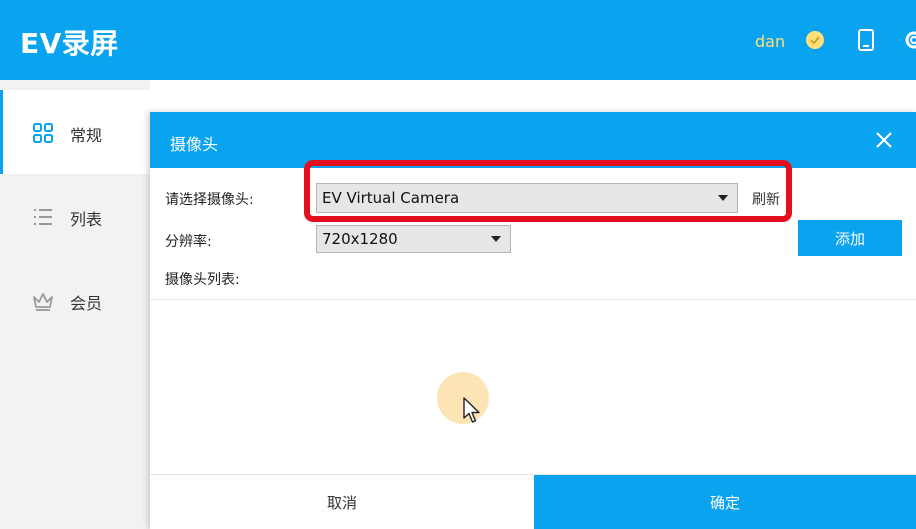 Image resolution: width=916 pixels, height=529 pixels. Describe the element at coordinates (188, 242) in the screenshot. I see `resolution-label: 分辨率:` at that location.